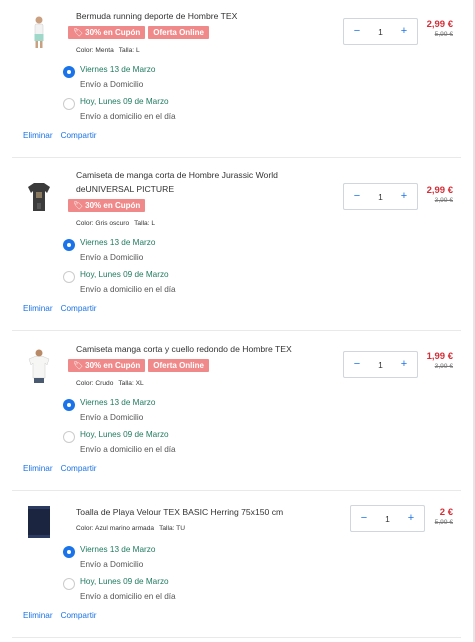 Image resolution: width=475 pixels, height=642 pixels. Describe the element at coordinates (178, 32) in the screenshot. I see `online-offer-badge: Oferta Online` at that location.